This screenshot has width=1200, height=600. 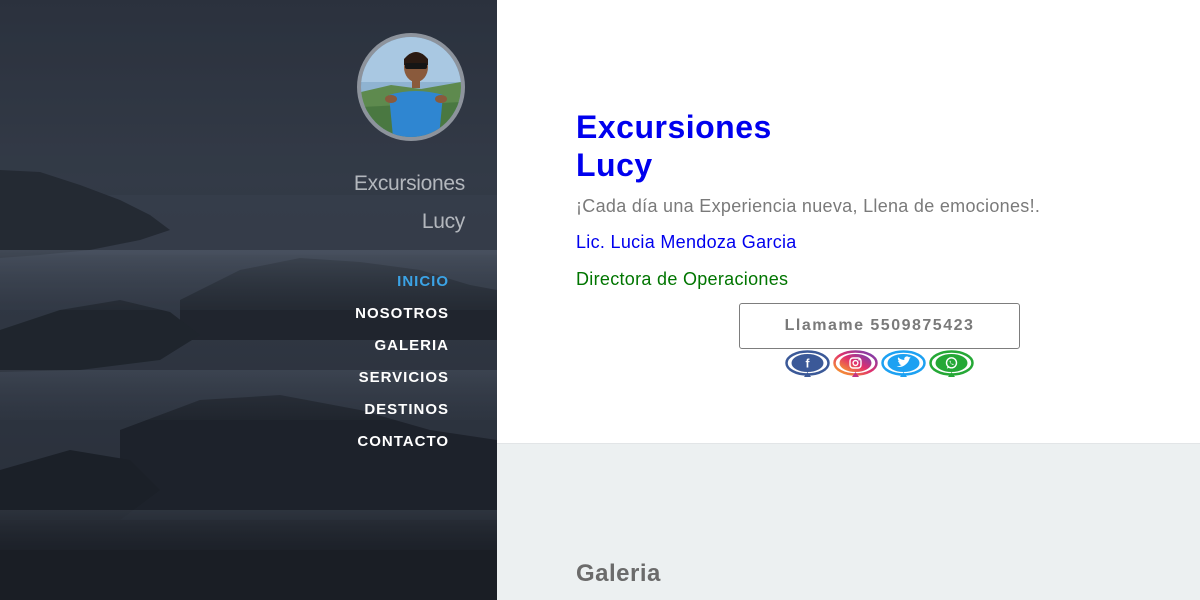 What do you see at coordinates (682, 279) in the screenshot?
I see `person-role: Directora de Operaciones` at bounding box center [682, 279].